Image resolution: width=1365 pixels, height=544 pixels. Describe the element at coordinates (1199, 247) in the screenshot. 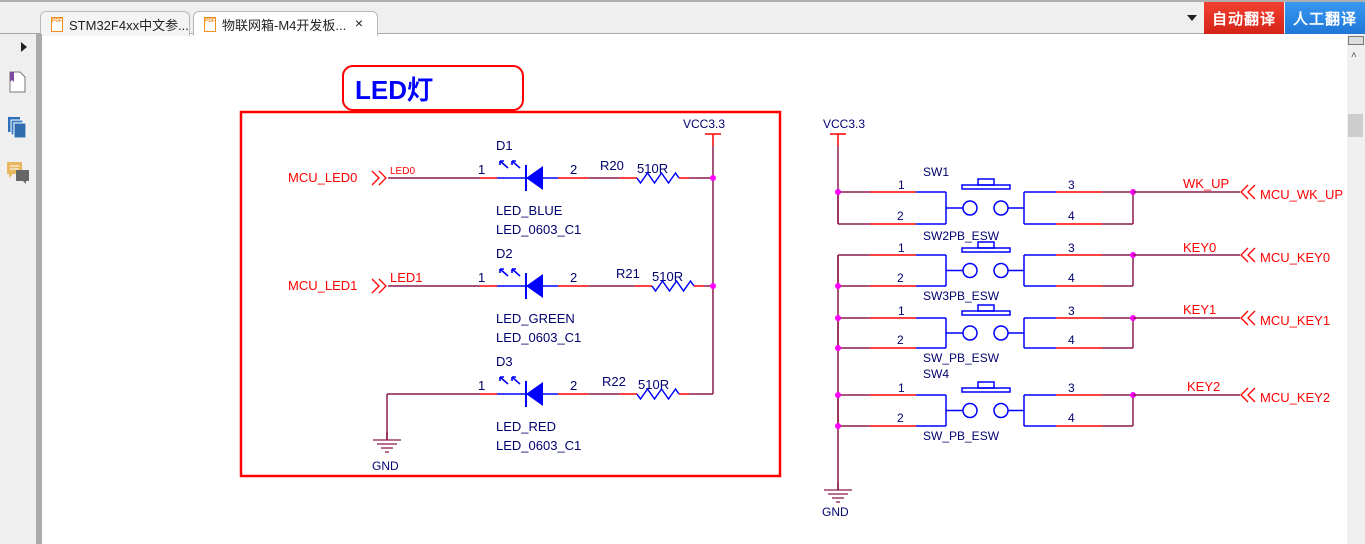

I see `net-label: KEY0` at that location.